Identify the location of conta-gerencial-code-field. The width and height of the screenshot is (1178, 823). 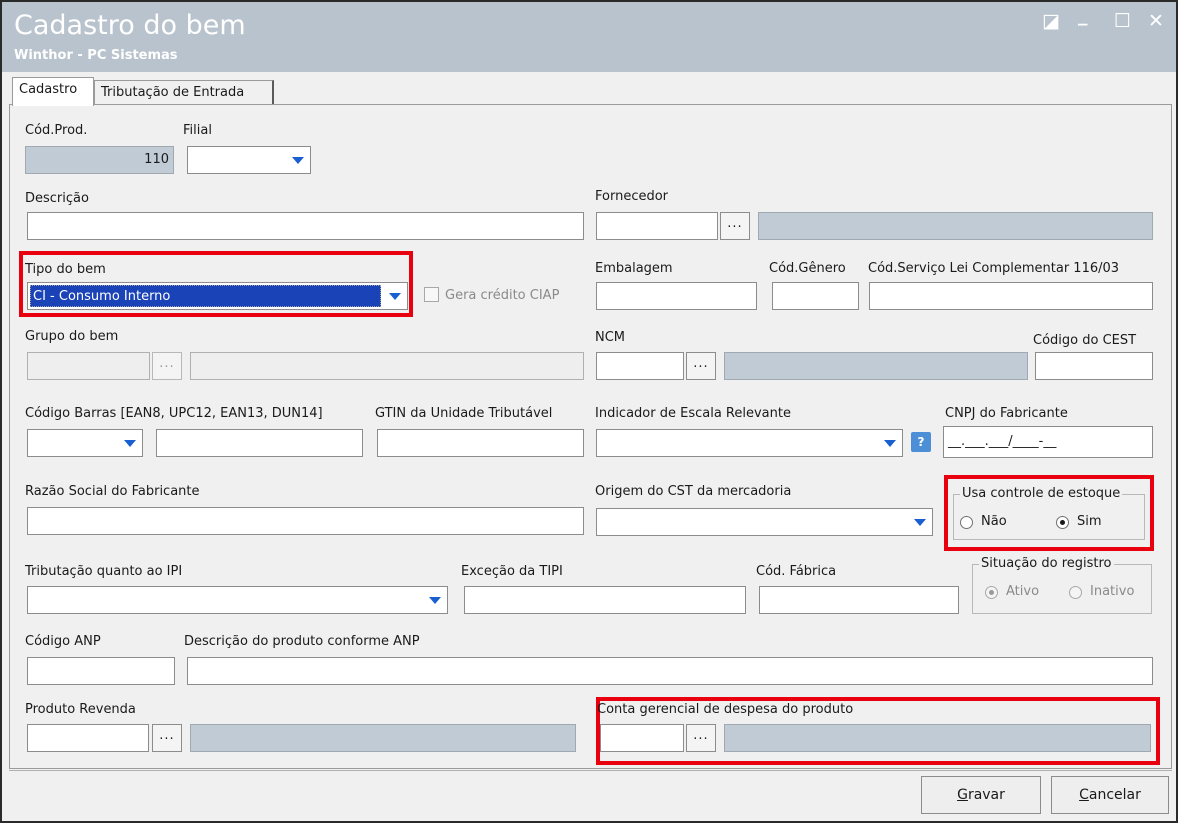
(642, 738).